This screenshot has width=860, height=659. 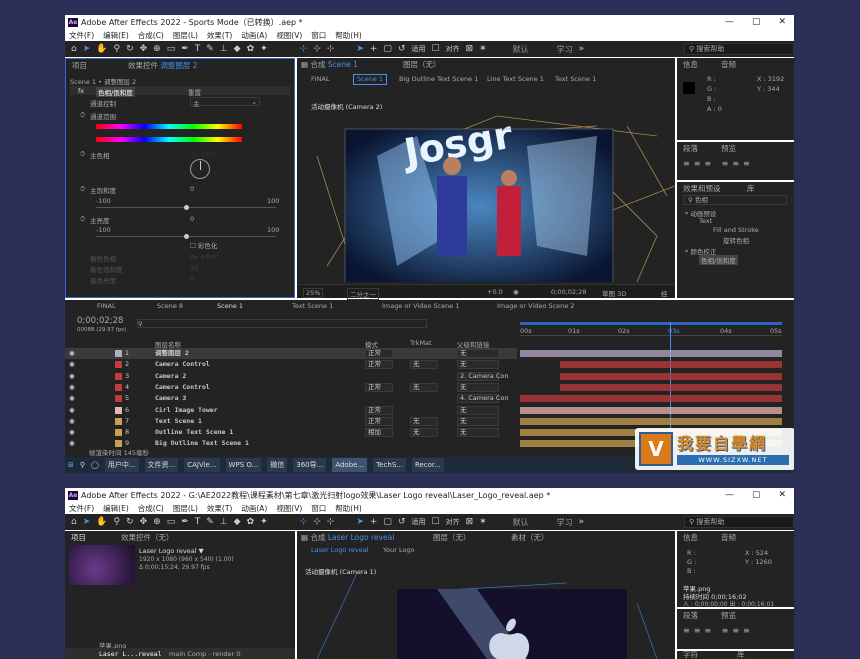 I want to click on effect-row: fx 色相/饱和度 重置, so click(x=180, y=91).